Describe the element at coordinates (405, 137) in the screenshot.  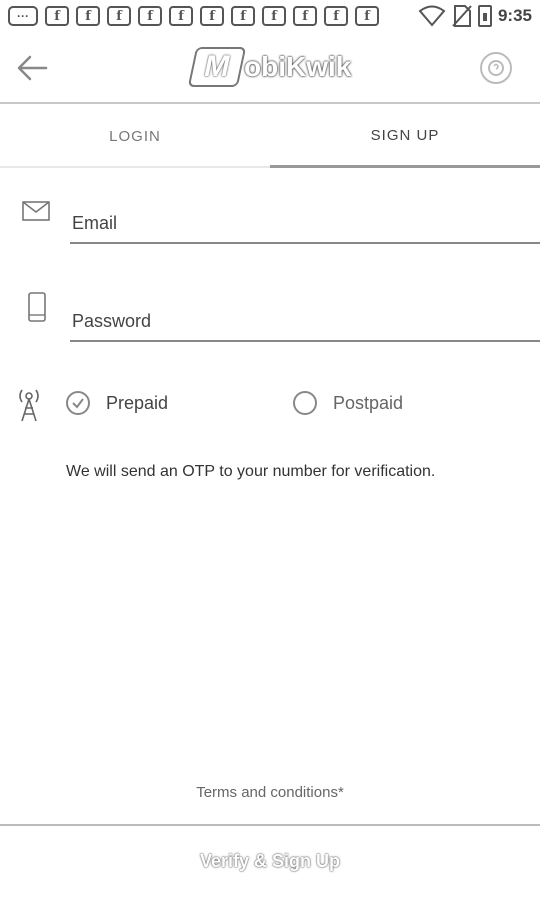
I see `tab-sign-up: SIGN UP` at that location.